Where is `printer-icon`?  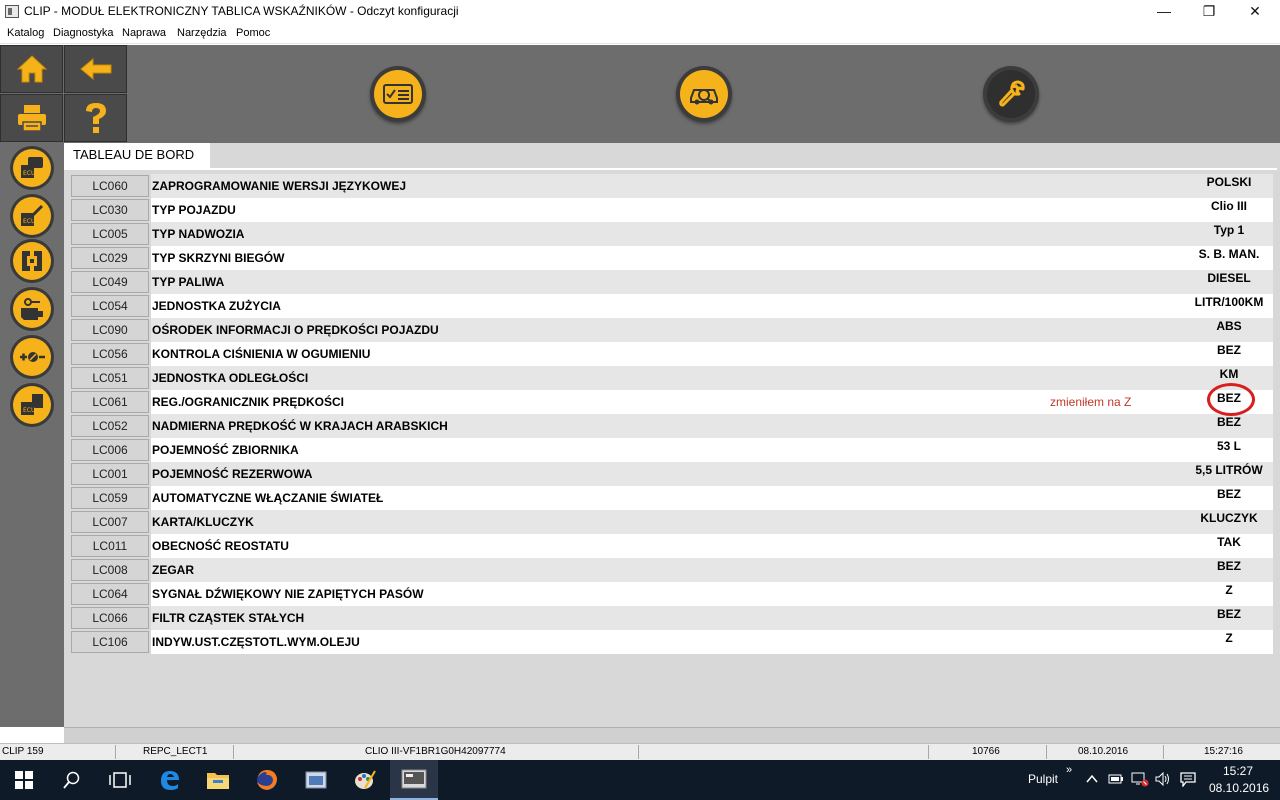 printer-icon is located at coordinates (31, 118).